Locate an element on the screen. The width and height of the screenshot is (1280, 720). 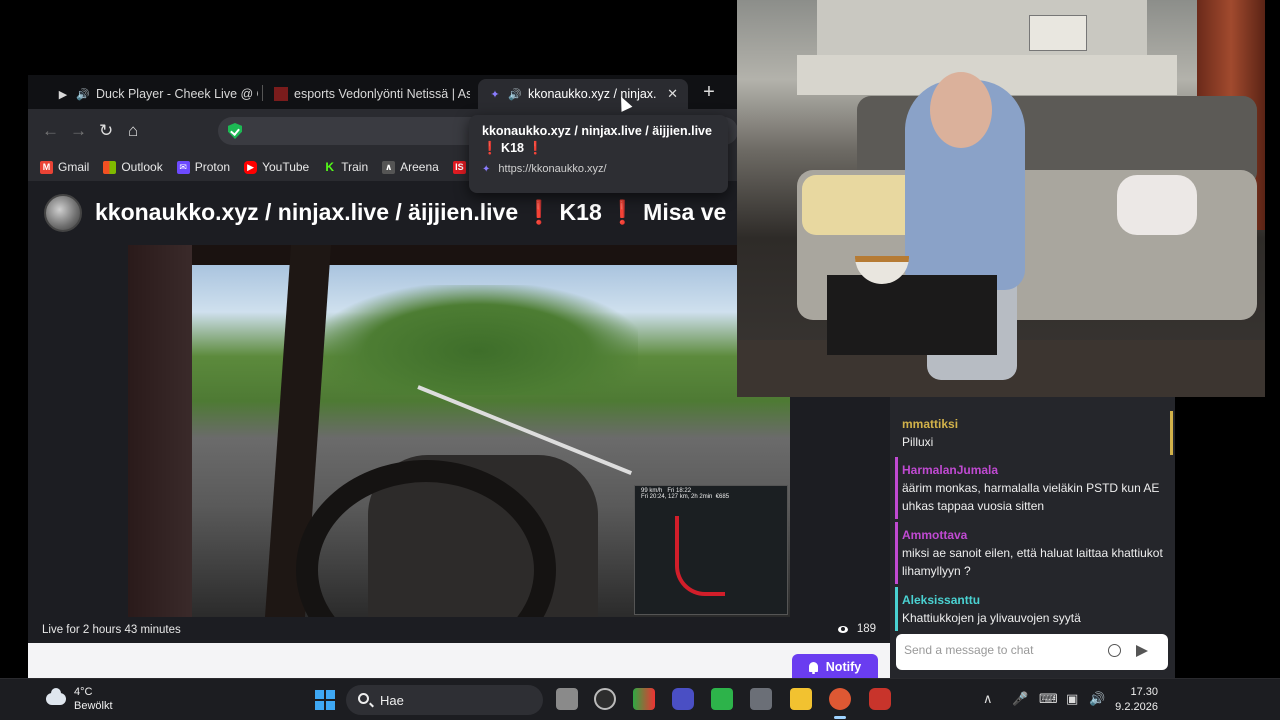
calculator-icon is located at coordinates (761, 699).